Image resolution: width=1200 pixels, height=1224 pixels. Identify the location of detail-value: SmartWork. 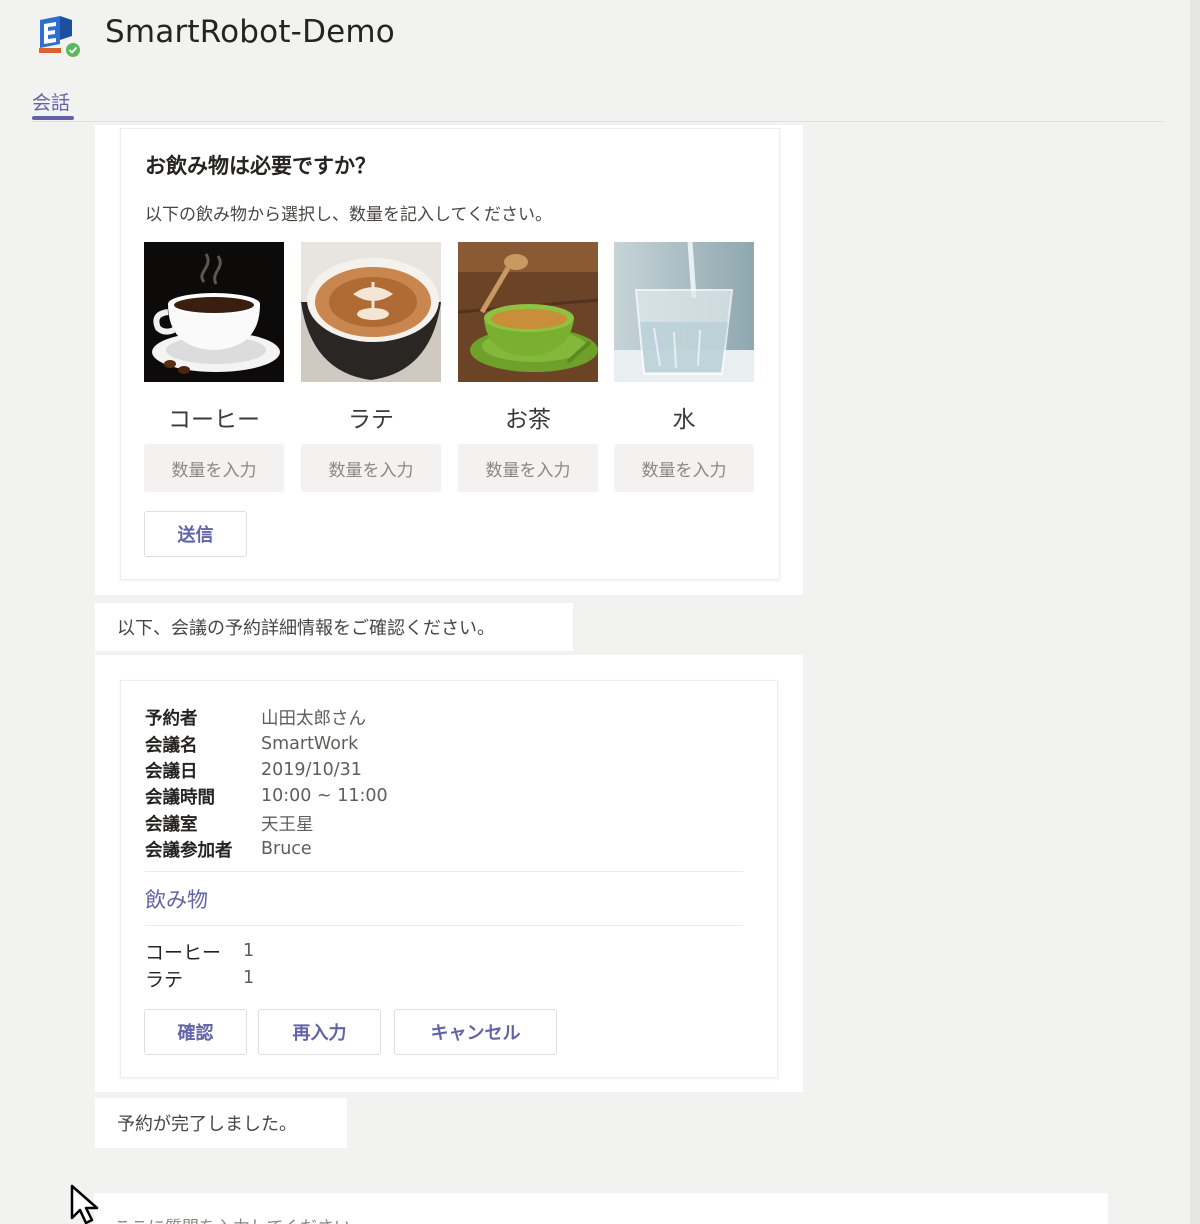
(310, 744).